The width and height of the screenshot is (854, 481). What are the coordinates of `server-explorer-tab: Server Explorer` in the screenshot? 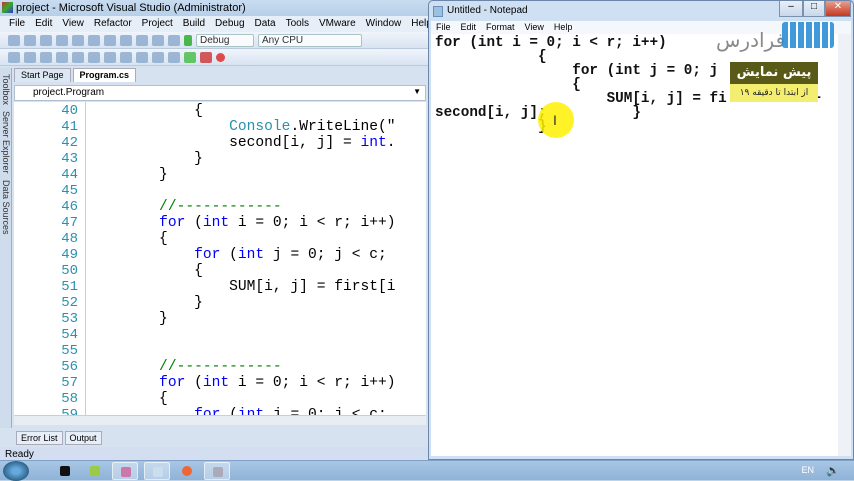 It's located at (6, 142).